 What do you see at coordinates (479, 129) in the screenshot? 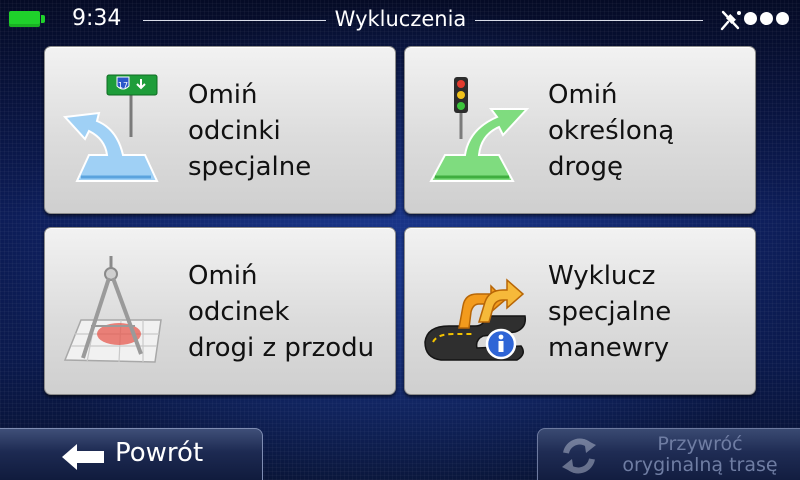
I see `traffic-light-road-avoid-icon` at bounding box center [479, 129].